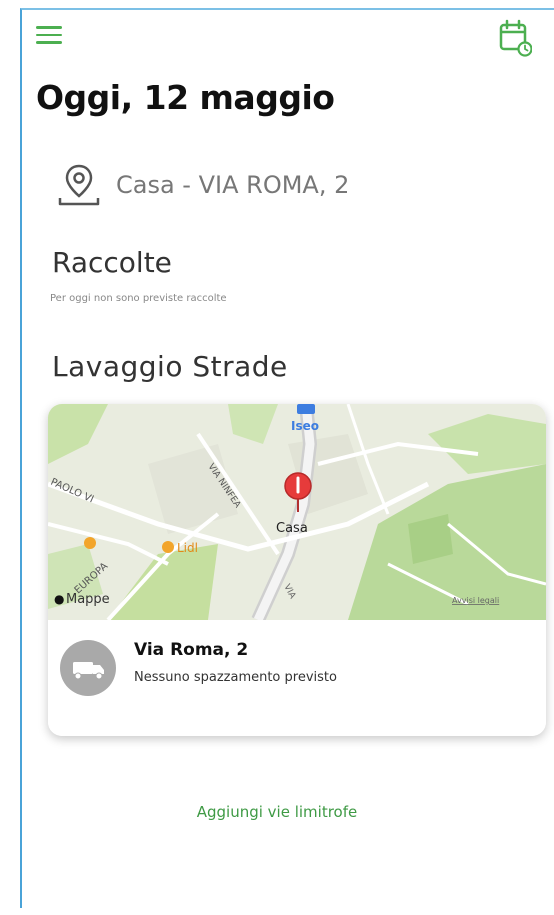 The height and width of the screenshot is (915, 554). Describe the element at coordinates (112, 262) in the screenshot. I see `raccolte-heading: Raccolte` at that location.